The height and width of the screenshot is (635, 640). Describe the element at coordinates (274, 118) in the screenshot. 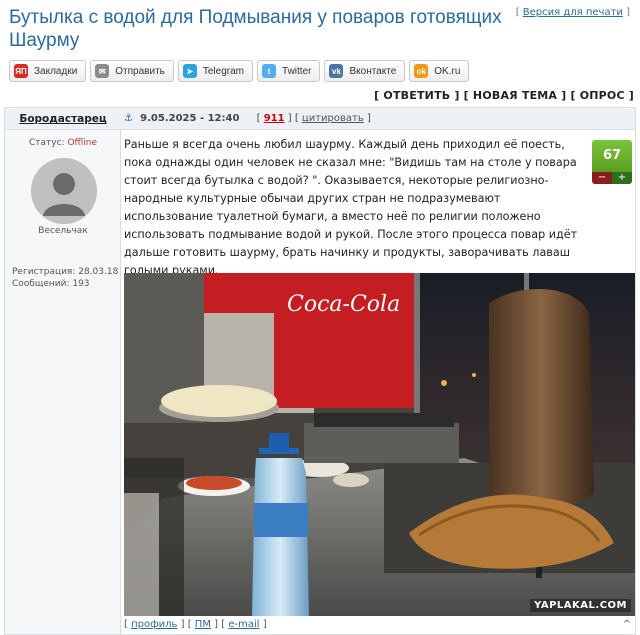

I see `post-number: 911` at that location.